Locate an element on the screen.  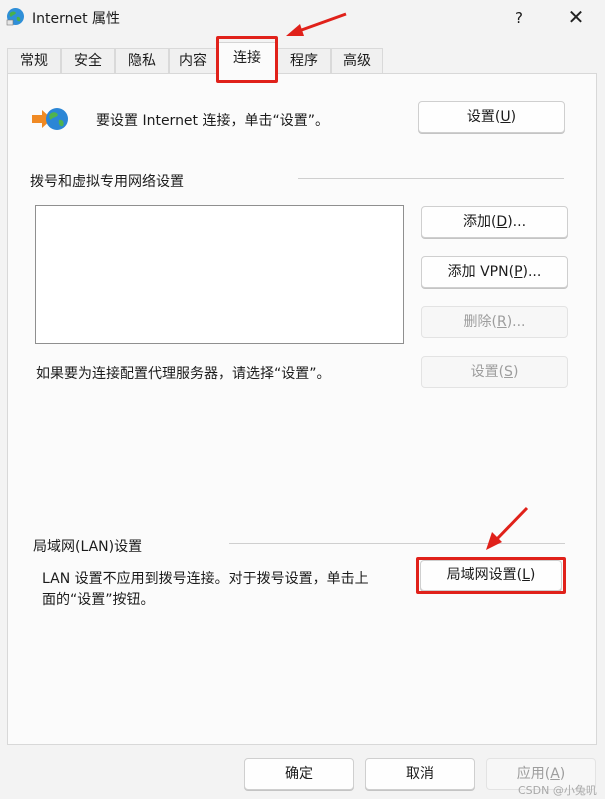
dialup-group-label: 拨号和虚拟专用网络设置 is located at coordinates (107, 182).